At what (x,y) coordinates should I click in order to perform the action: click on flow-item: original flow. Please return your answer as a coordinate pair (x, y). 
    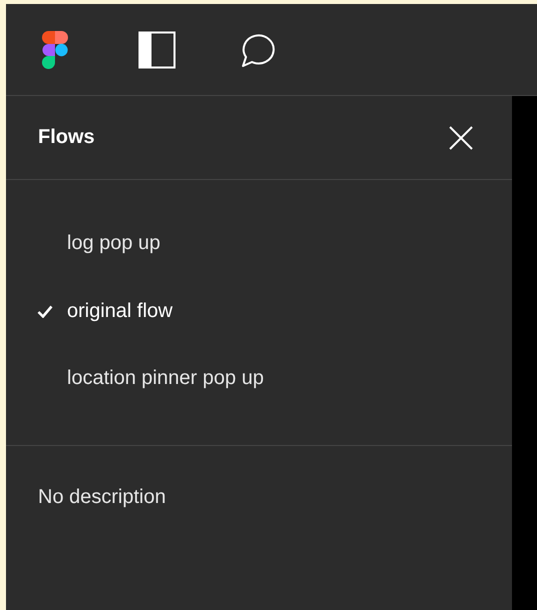
    Looking at the image, I should click on (120, 311).